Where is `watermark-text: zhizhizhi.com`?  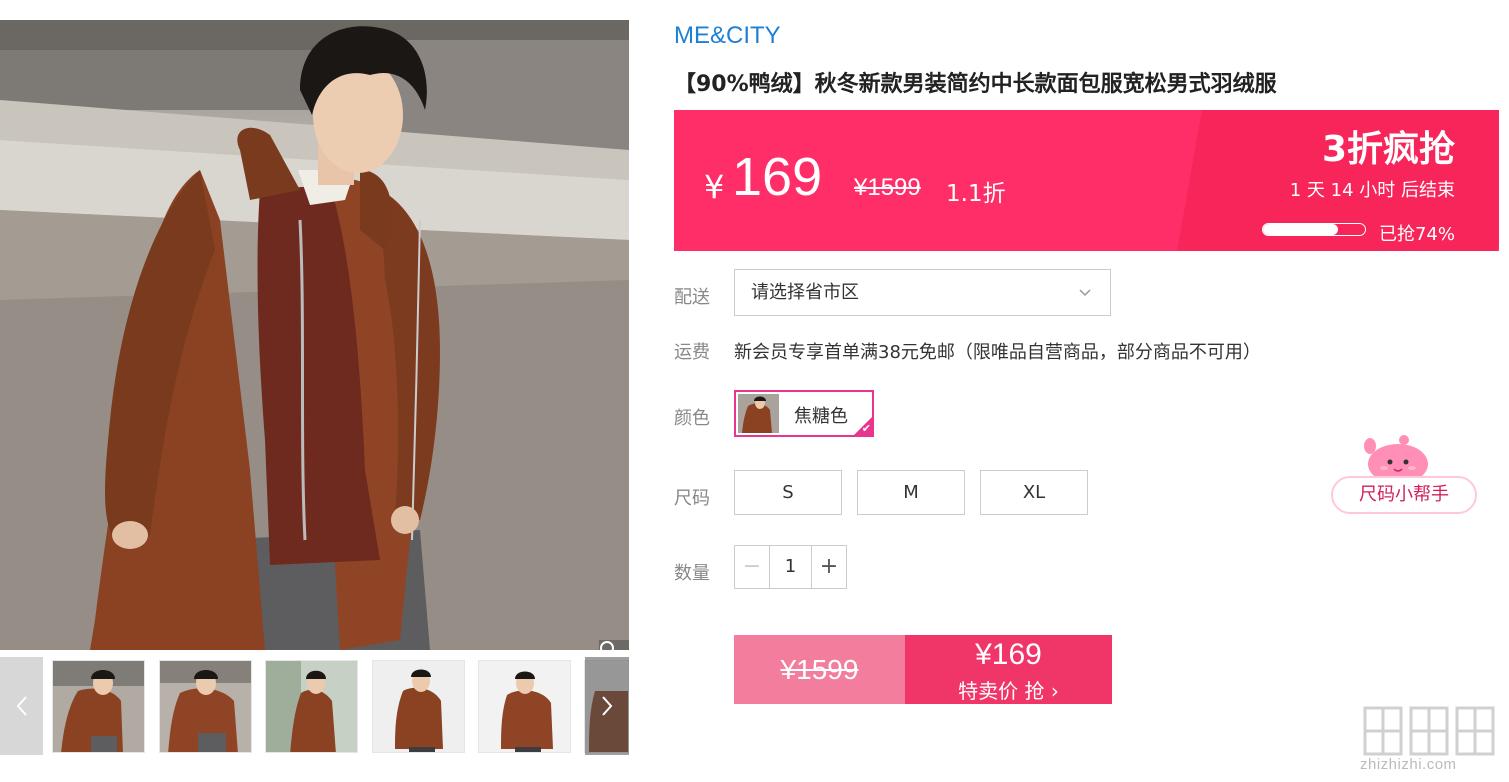
watermark-text: zhizhizhi.com is located at coordinates (1408, 764).